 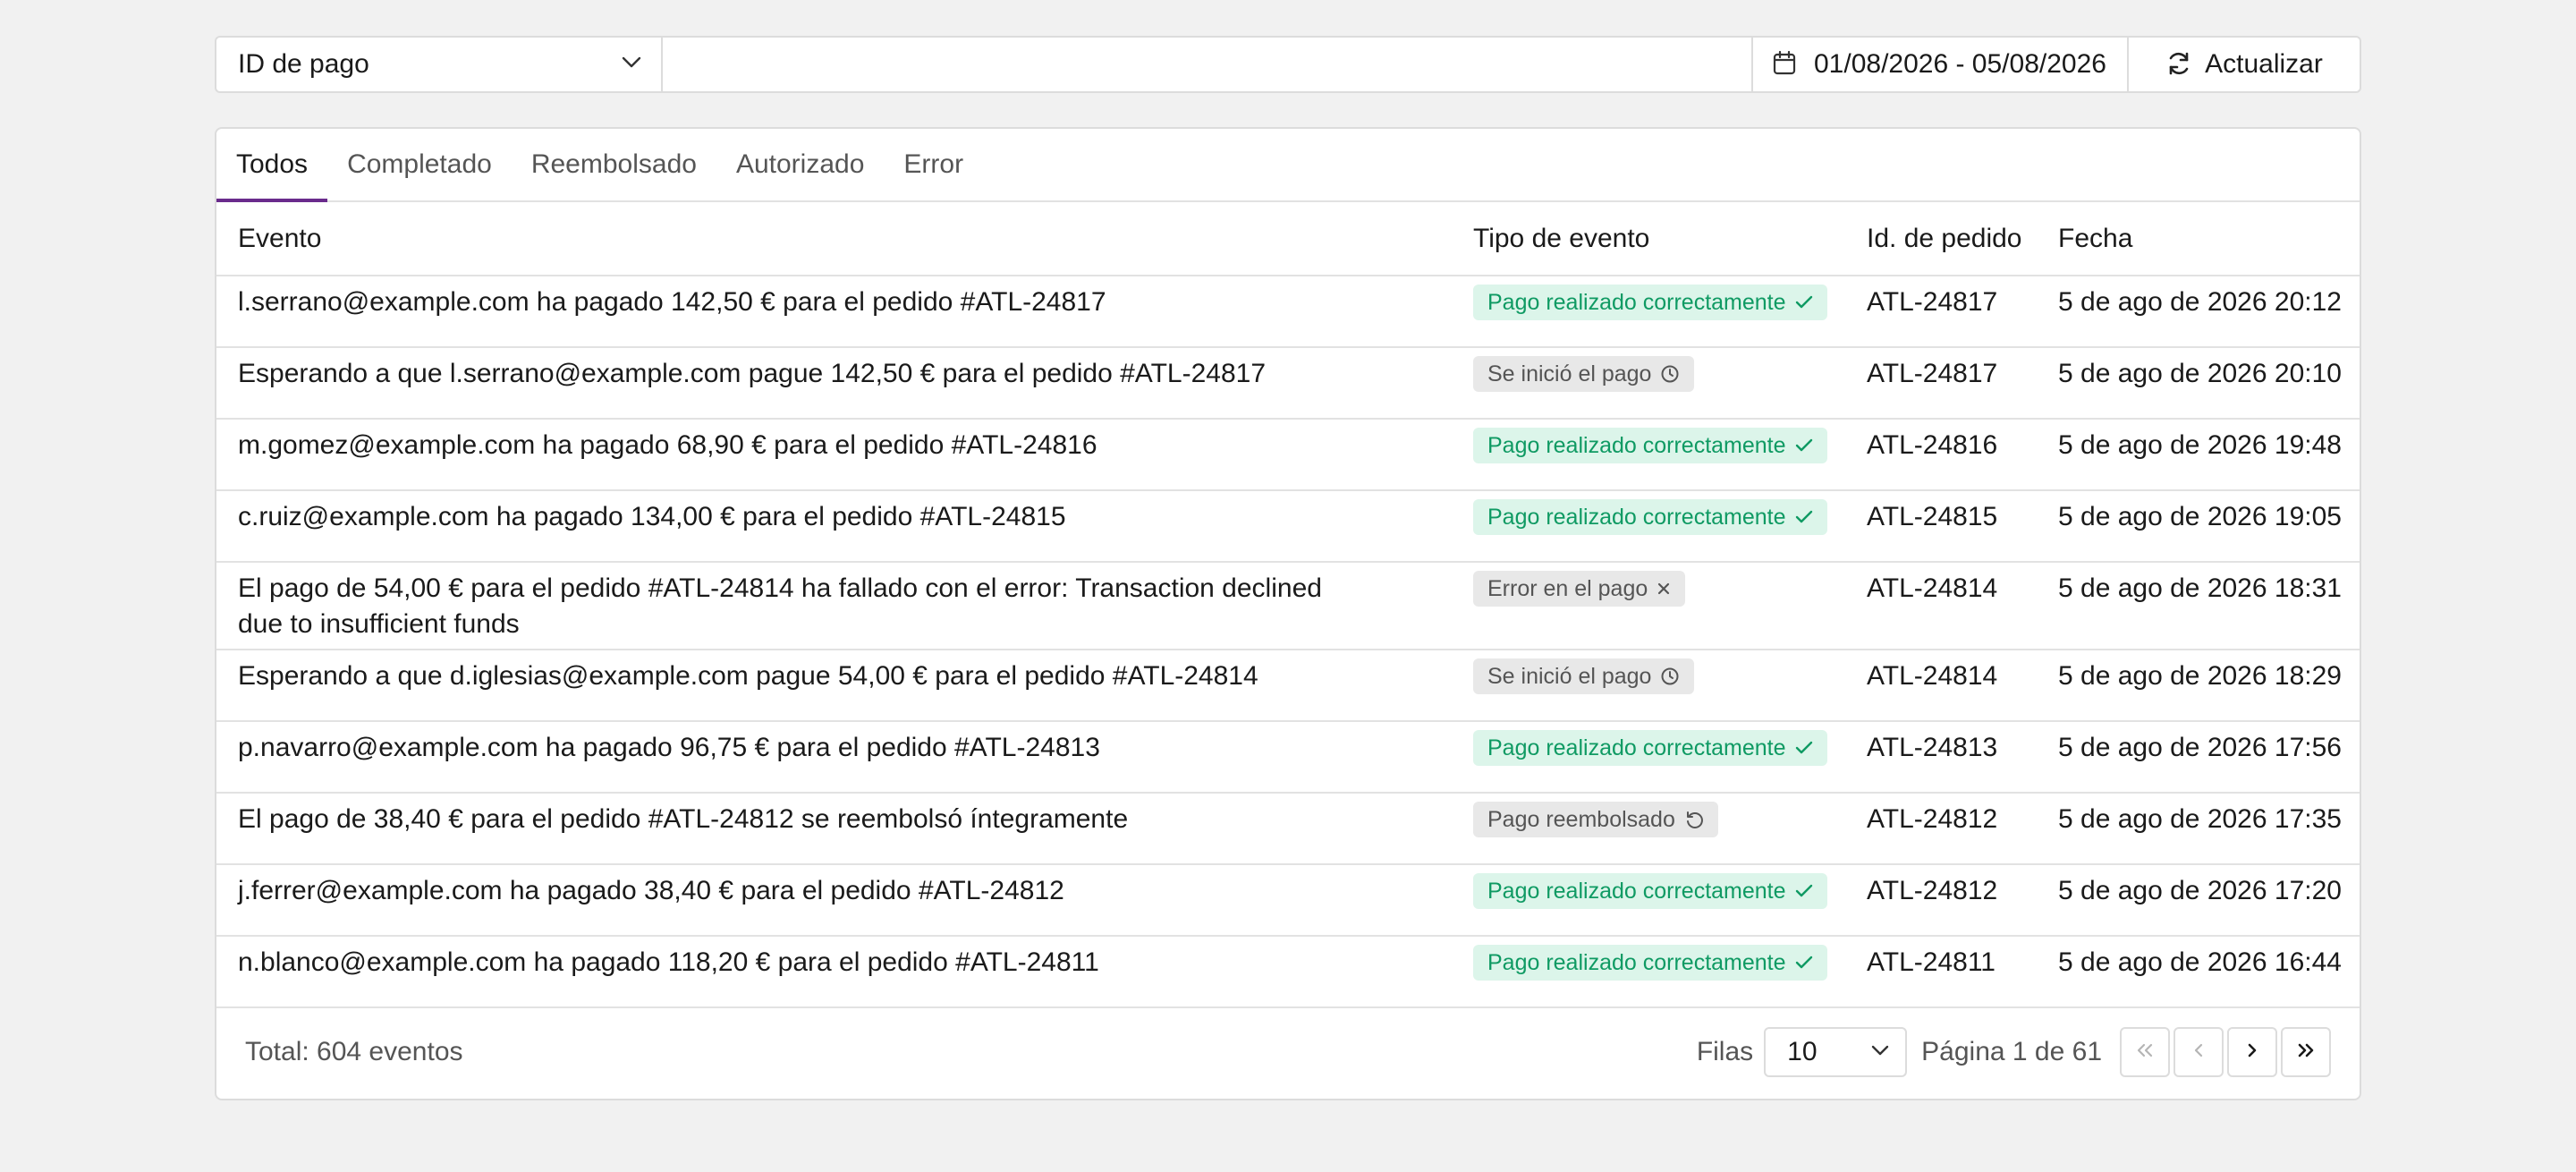 What do you see at coordinates (614, 165) in the screenshot?
I see `tab-reembolsado: Reembolsado` at bounding box center [614, 165].